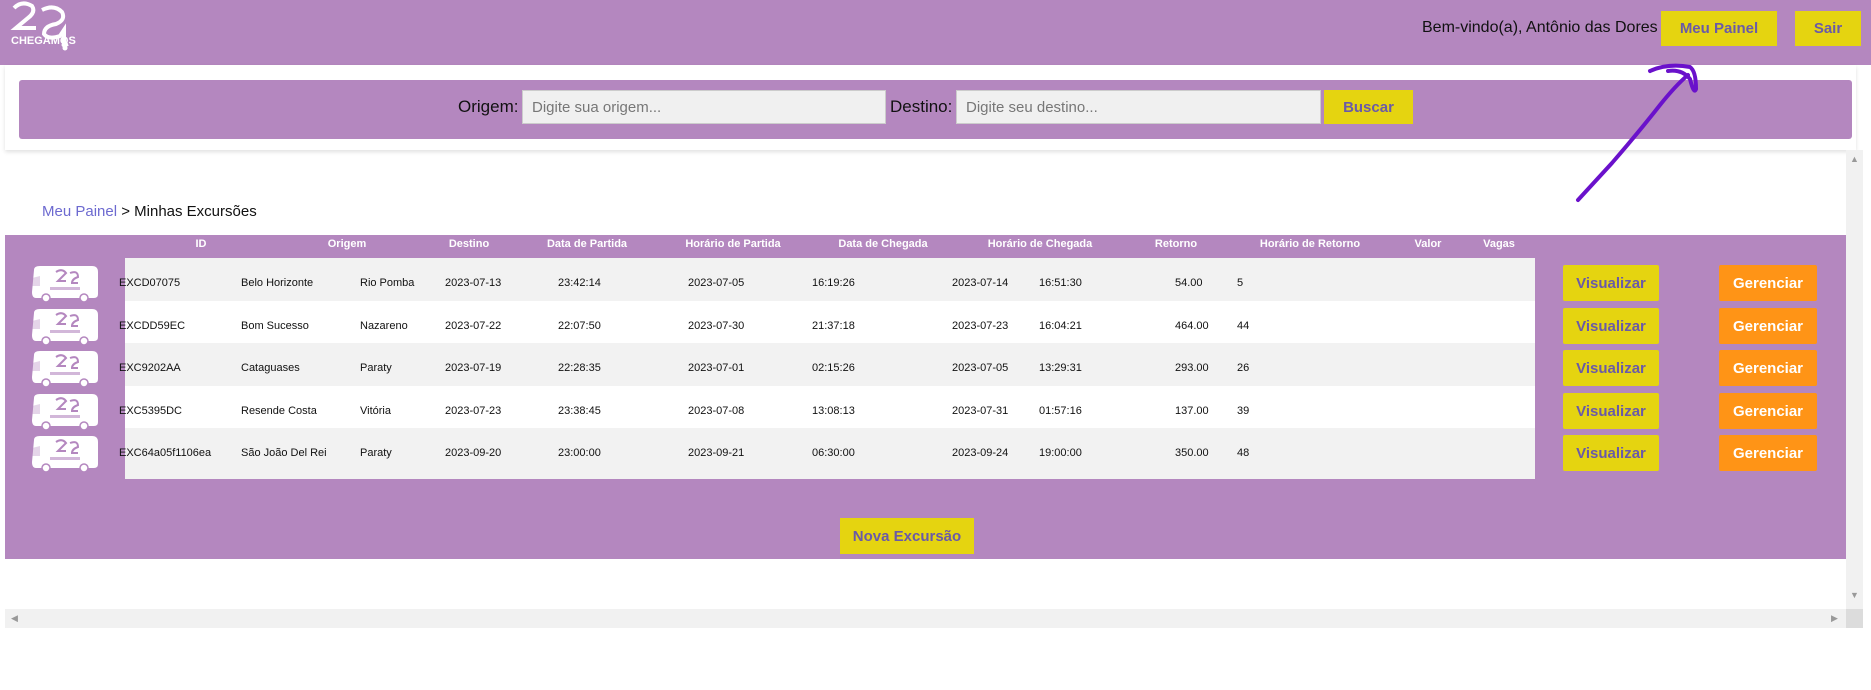 Image resolution: width=1871 pixels, height=690 pixels. Describe the element at coordinates (716, 326) in the screenshot. I see `cell-data-chegada: 2023-07-30` at that location.